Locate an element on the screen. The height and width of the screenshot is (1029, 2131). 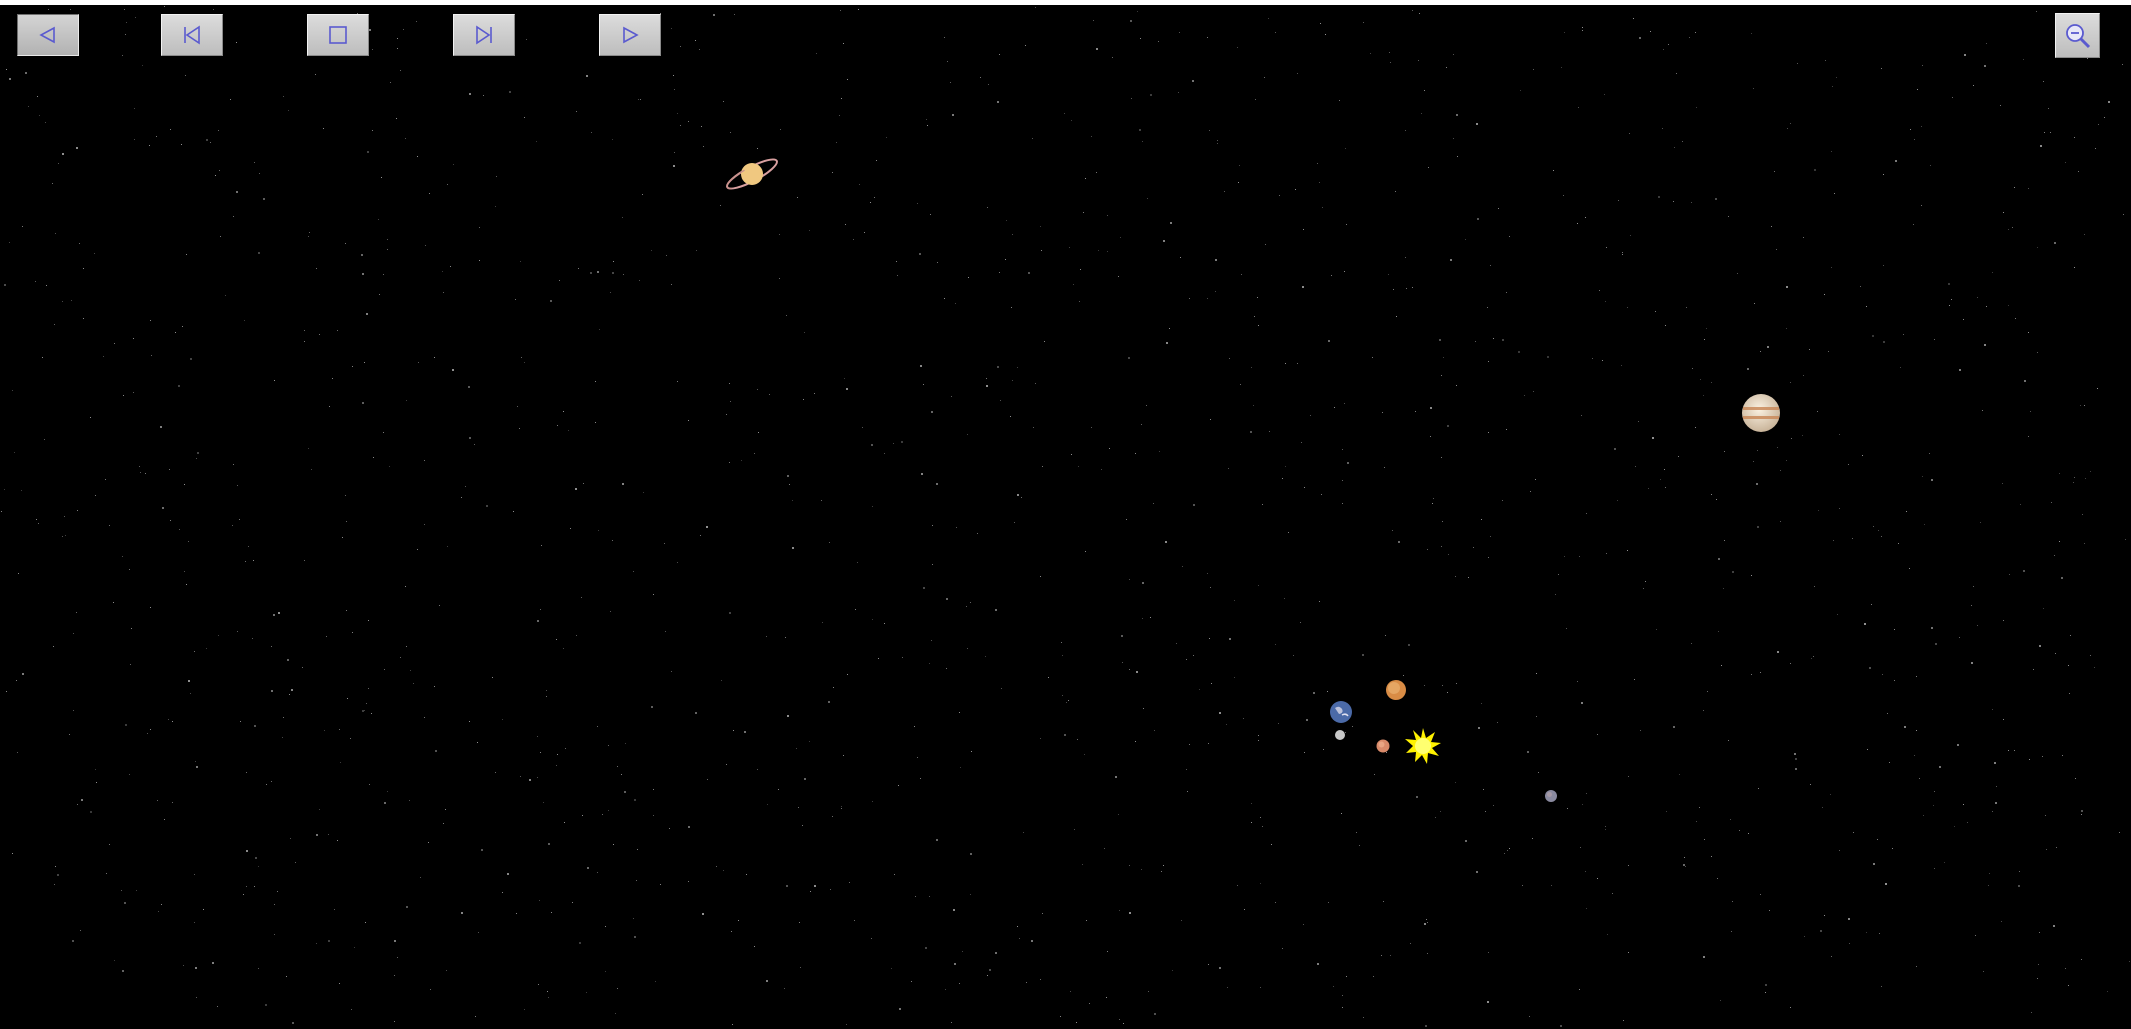
venus-planet is located at coordinates (1396, 690).